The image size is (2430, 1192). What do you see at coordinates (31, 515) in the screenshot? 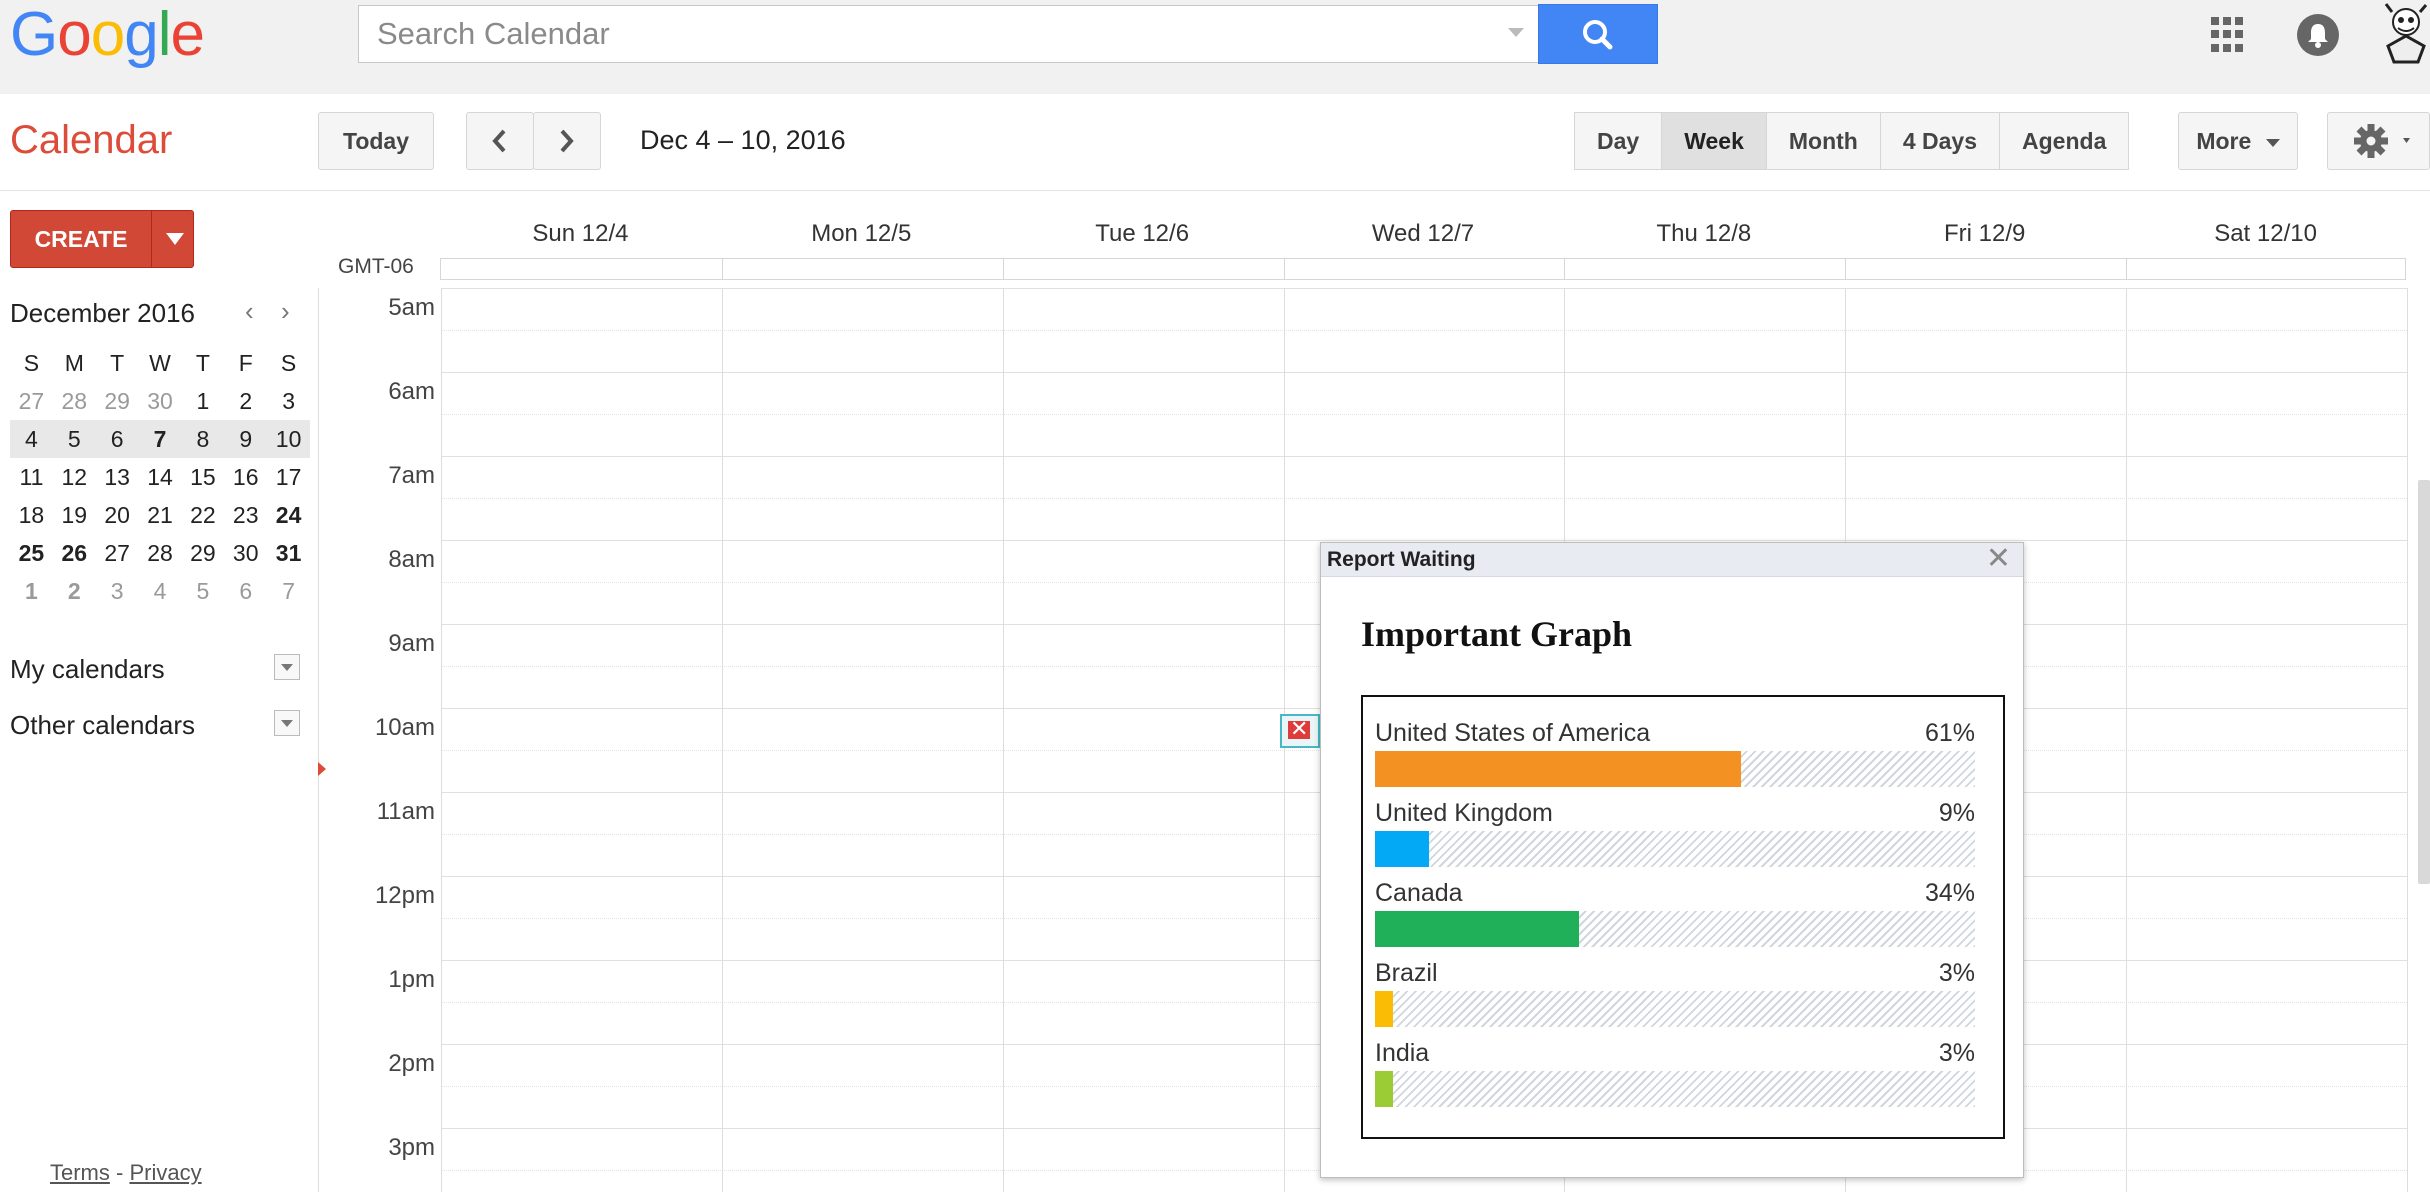
I see `mini-calendar-day: 18` at bounding box center [31, 515].